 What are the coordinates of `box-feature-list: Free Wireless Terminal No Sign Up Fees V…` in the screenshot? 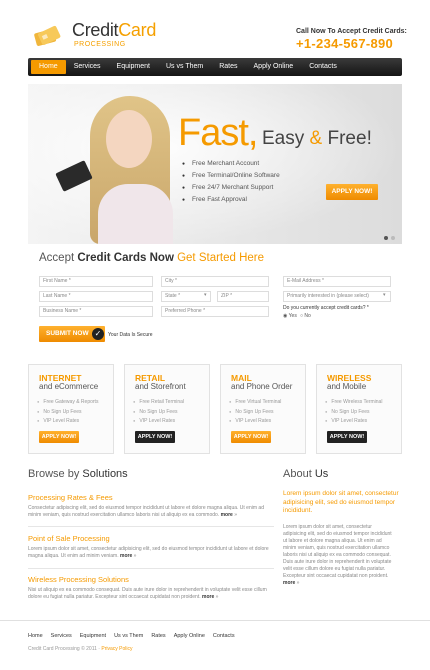 It's located at (353, 411).